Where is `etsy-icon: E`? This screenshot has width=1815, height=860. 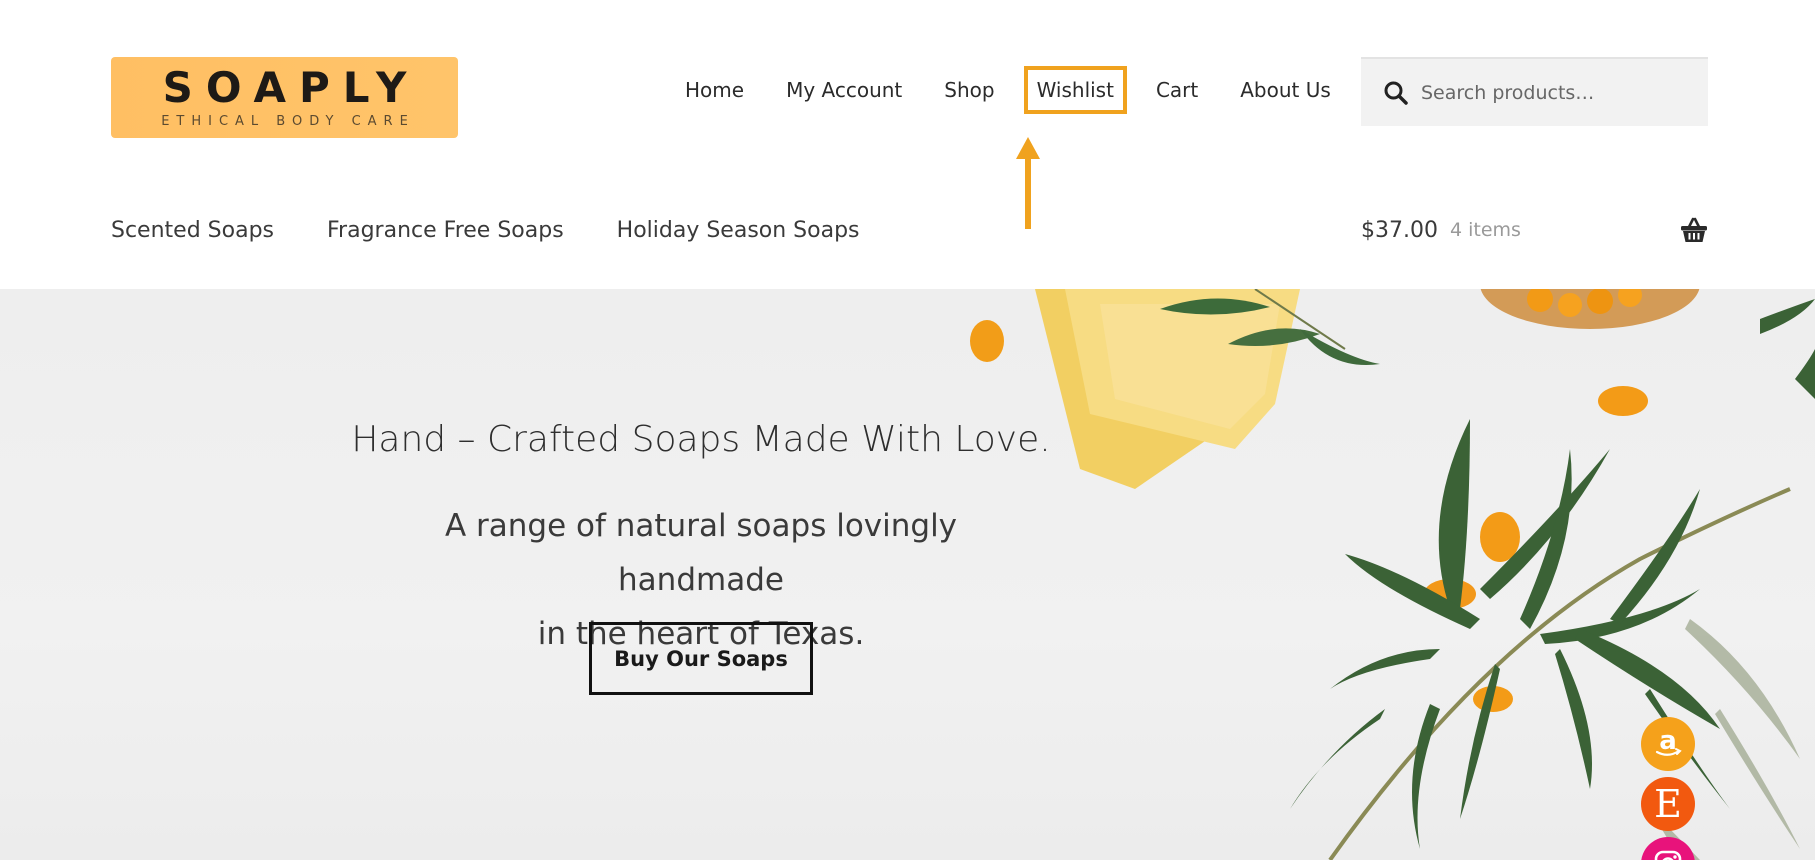 etsy-icon: E is located at coordinates (1668, 804).